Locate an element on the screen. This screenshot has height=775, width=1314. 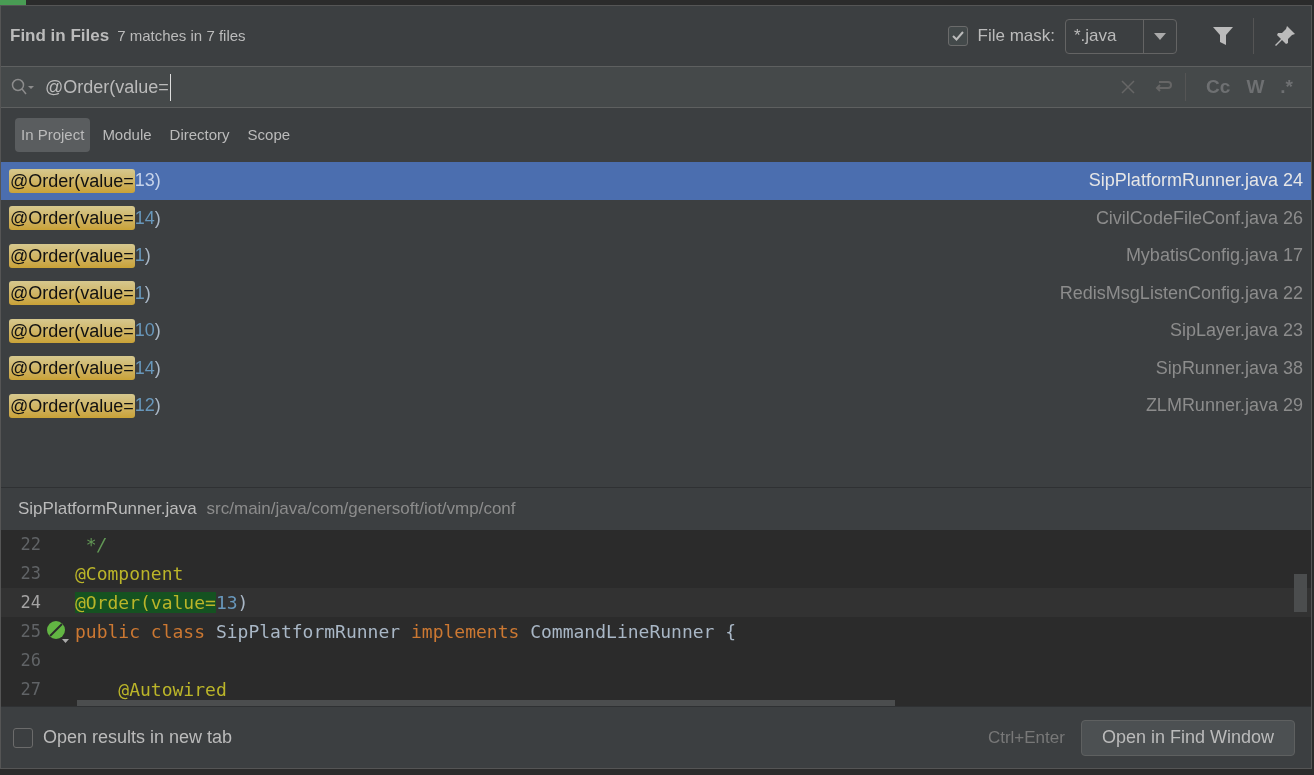
scope-tab: Module is located at coordinates (127, 135).